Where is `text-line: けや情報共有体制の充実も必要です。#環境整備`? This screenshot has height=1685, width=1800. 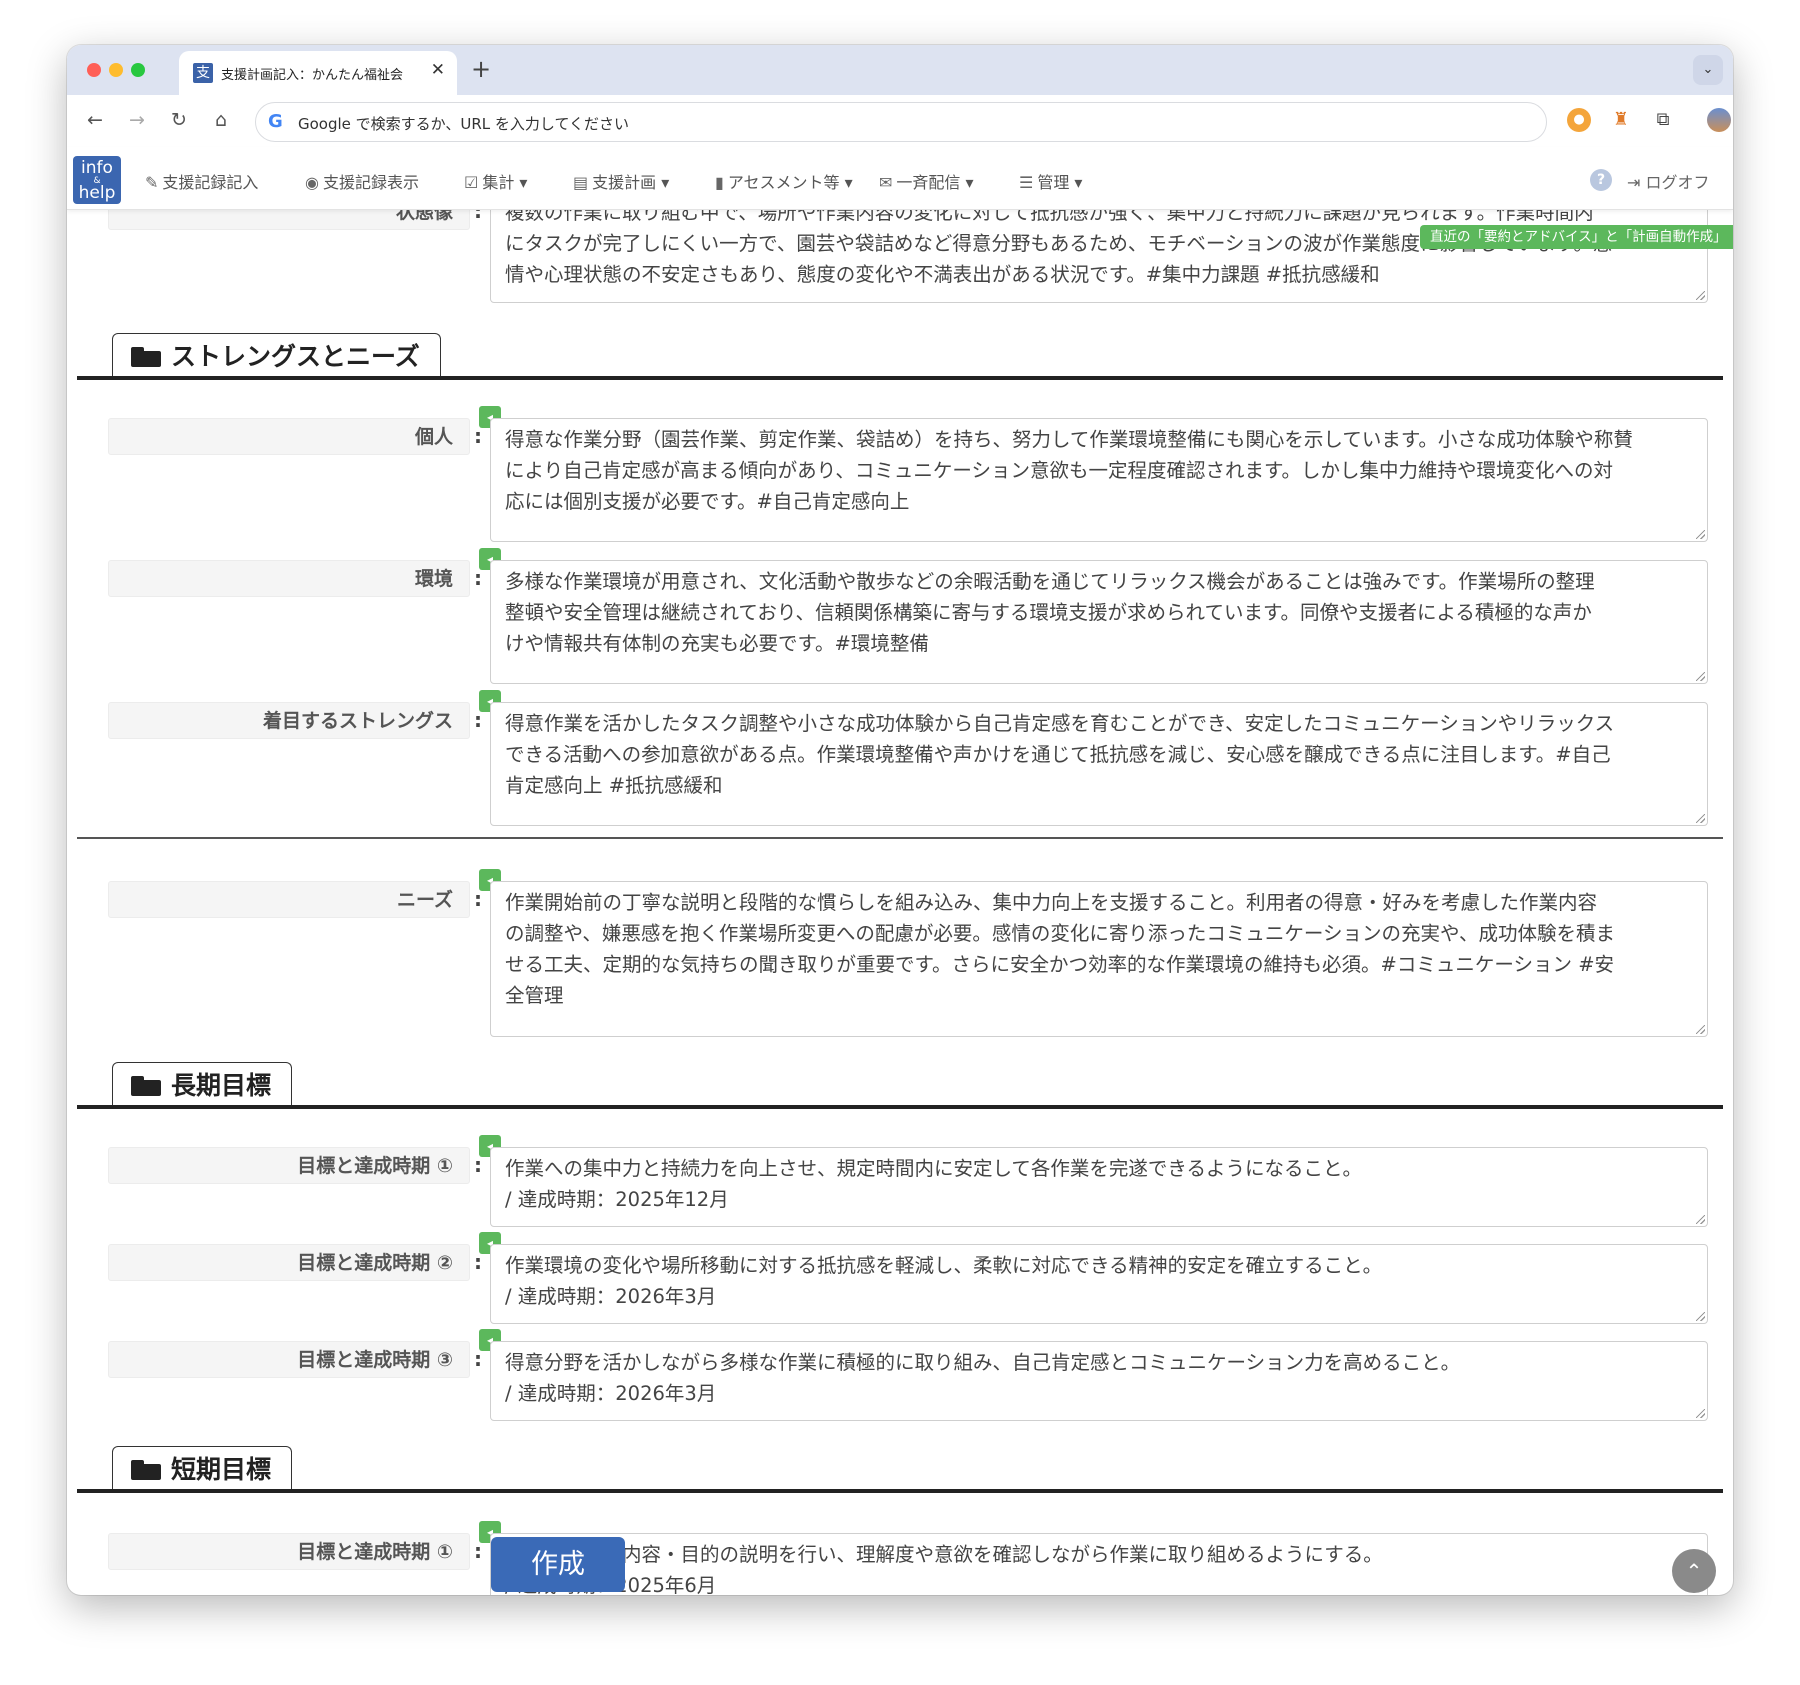
text-line: けや情報共有体制の充実も必要です。#環境整備 is located at coordinates (717, 643).